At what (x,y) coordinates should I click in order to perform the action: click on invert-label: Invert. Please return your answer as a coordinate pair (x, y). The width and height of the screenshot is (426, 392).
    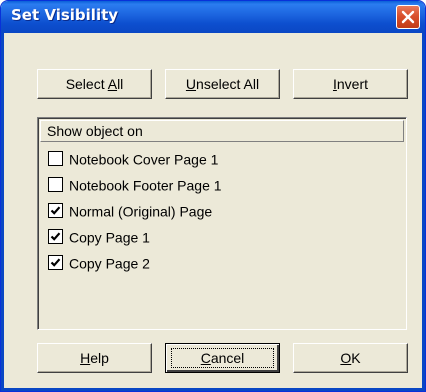
    Looking at the image, I should click on (350, 84).